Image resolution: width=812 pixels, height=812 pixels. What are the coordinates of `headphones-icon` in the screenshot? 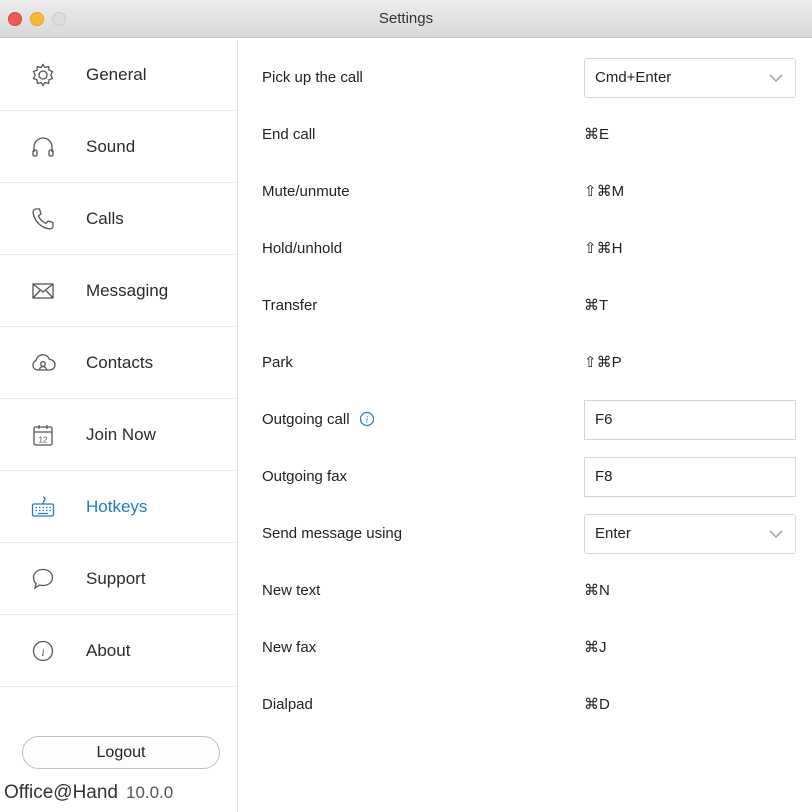 It's located at (43, 147).